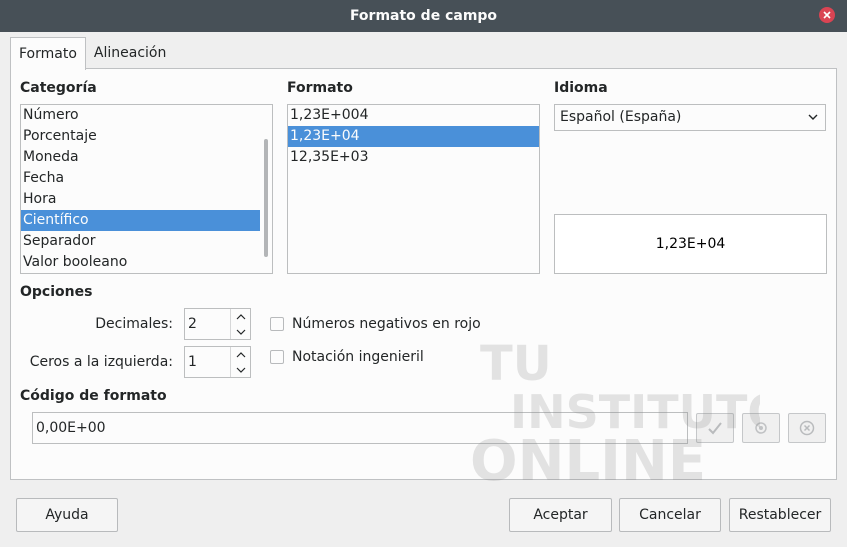 This screenshot has height=547, width=847. Describe the element at coordinates (217, 324) in the screenshot. I see `decimales-spinner: 2` at that location.